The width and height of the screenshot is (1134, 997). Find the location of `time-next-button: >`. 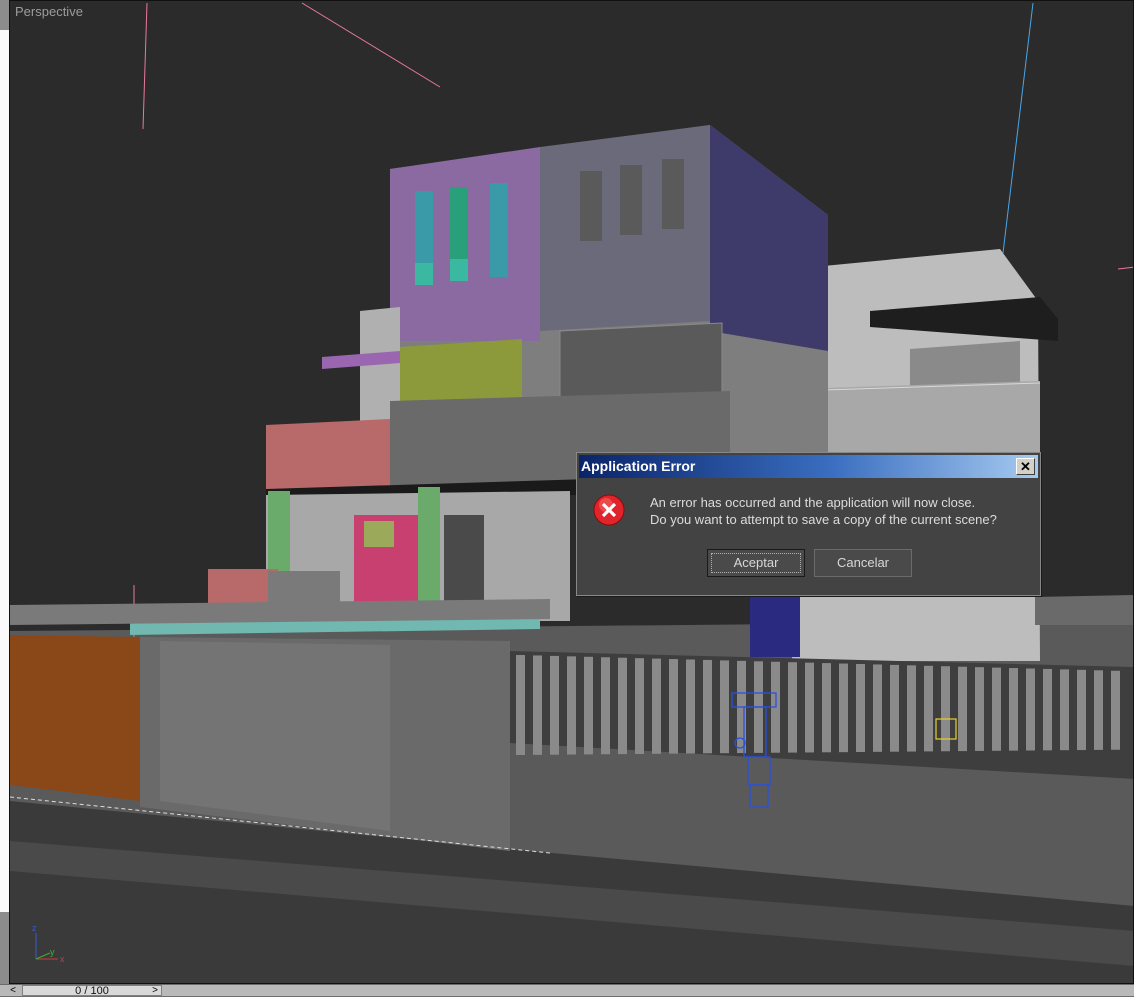

time-next-button: > is located at coordinates (155, 990).